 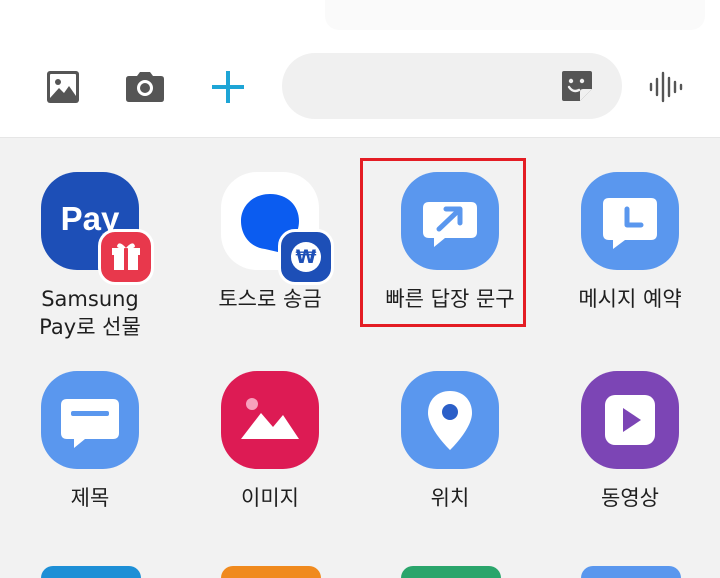 What do you see at coordinates (630, 420) in the screenshot?
I see `video-icon` at bounding box center [630, 420].